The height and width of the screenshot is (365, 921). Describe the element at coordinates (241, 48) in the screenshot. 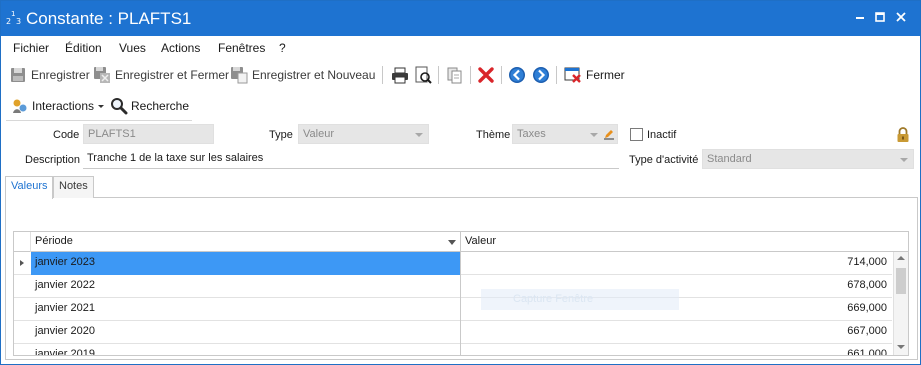

I see `menu-fenetres: Fenêtres` at that location.